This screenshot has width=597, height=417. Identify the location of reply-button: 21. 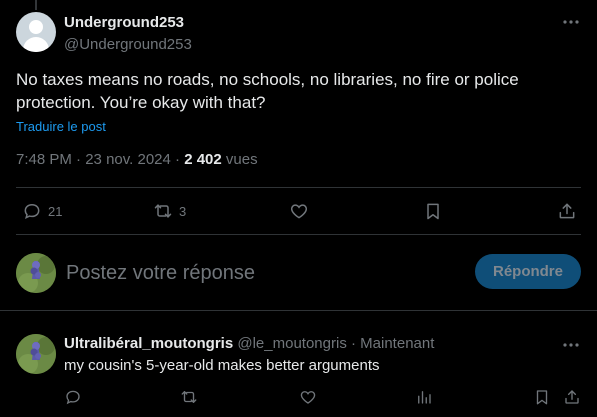
(42, 211).